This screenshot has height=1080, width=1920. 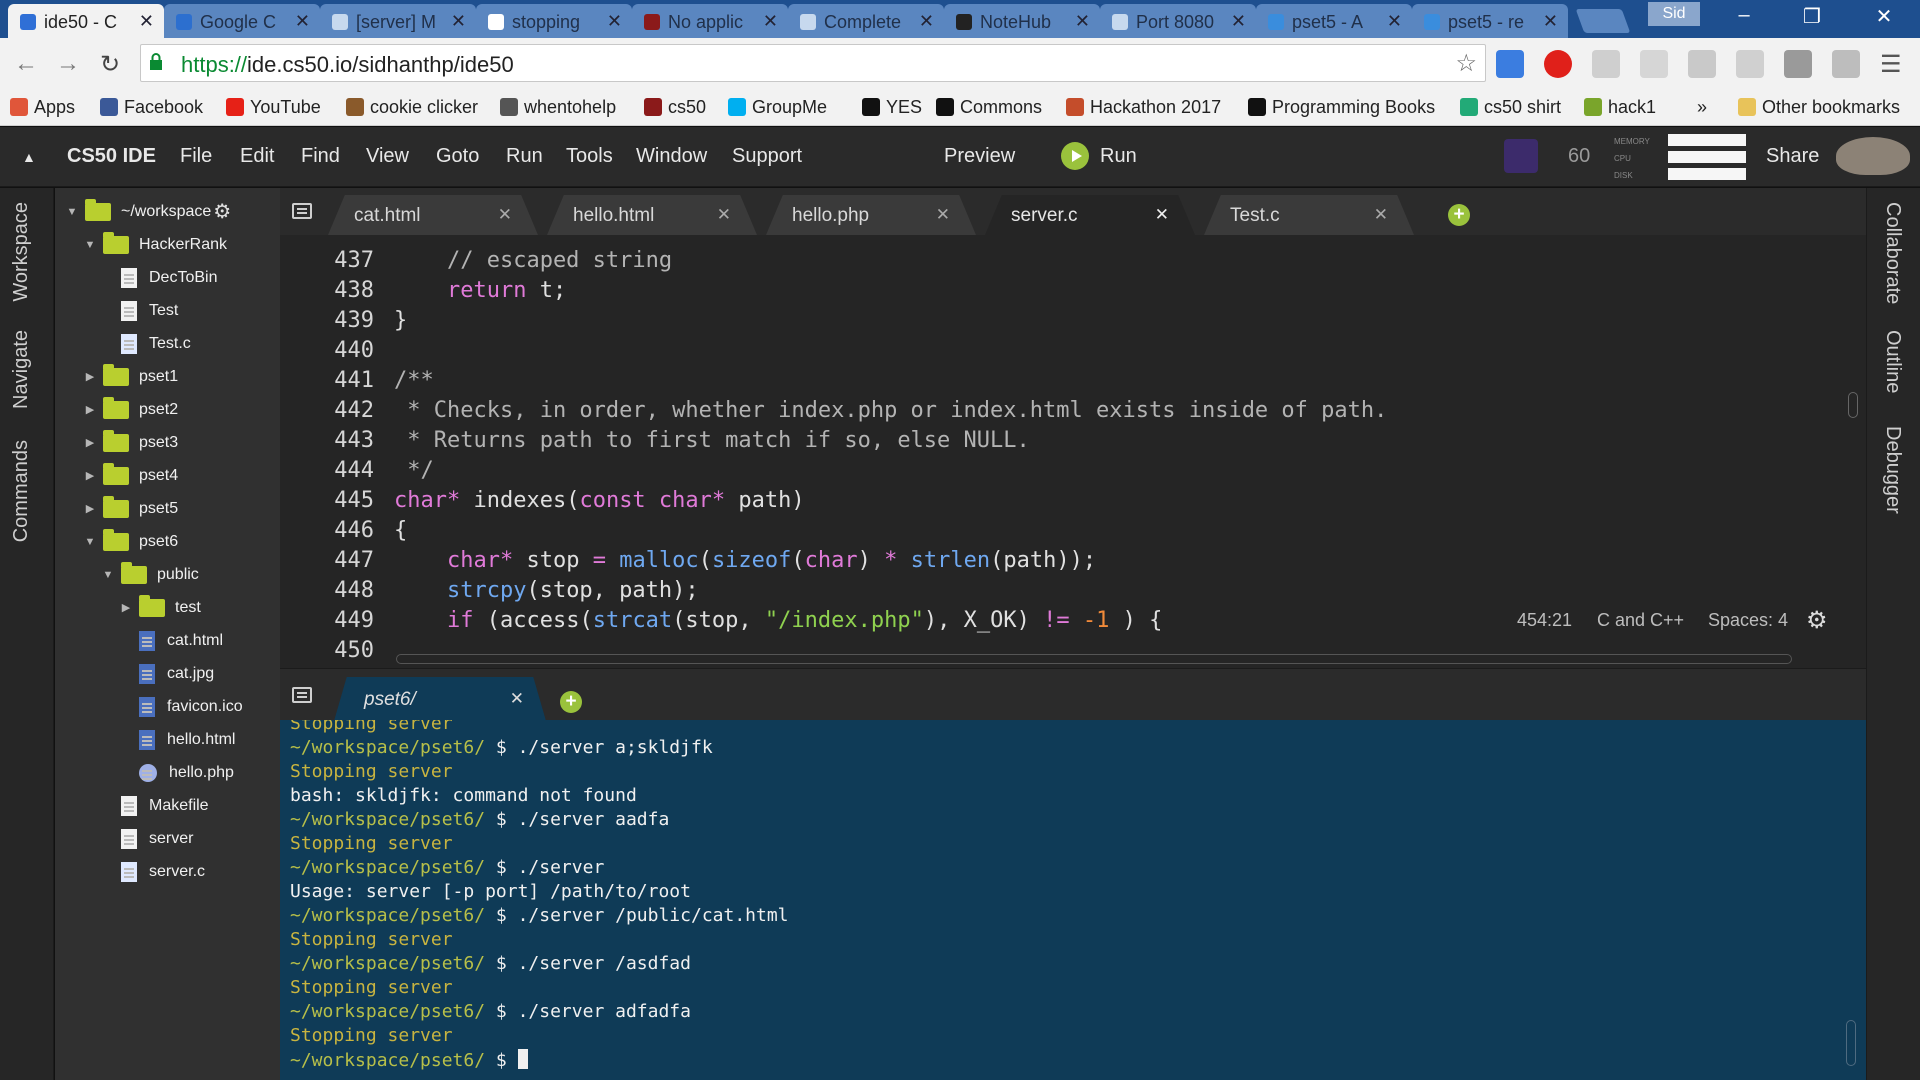 I want to click on browser-tab: ide50 - C ✕, so click(x=86, y=21).